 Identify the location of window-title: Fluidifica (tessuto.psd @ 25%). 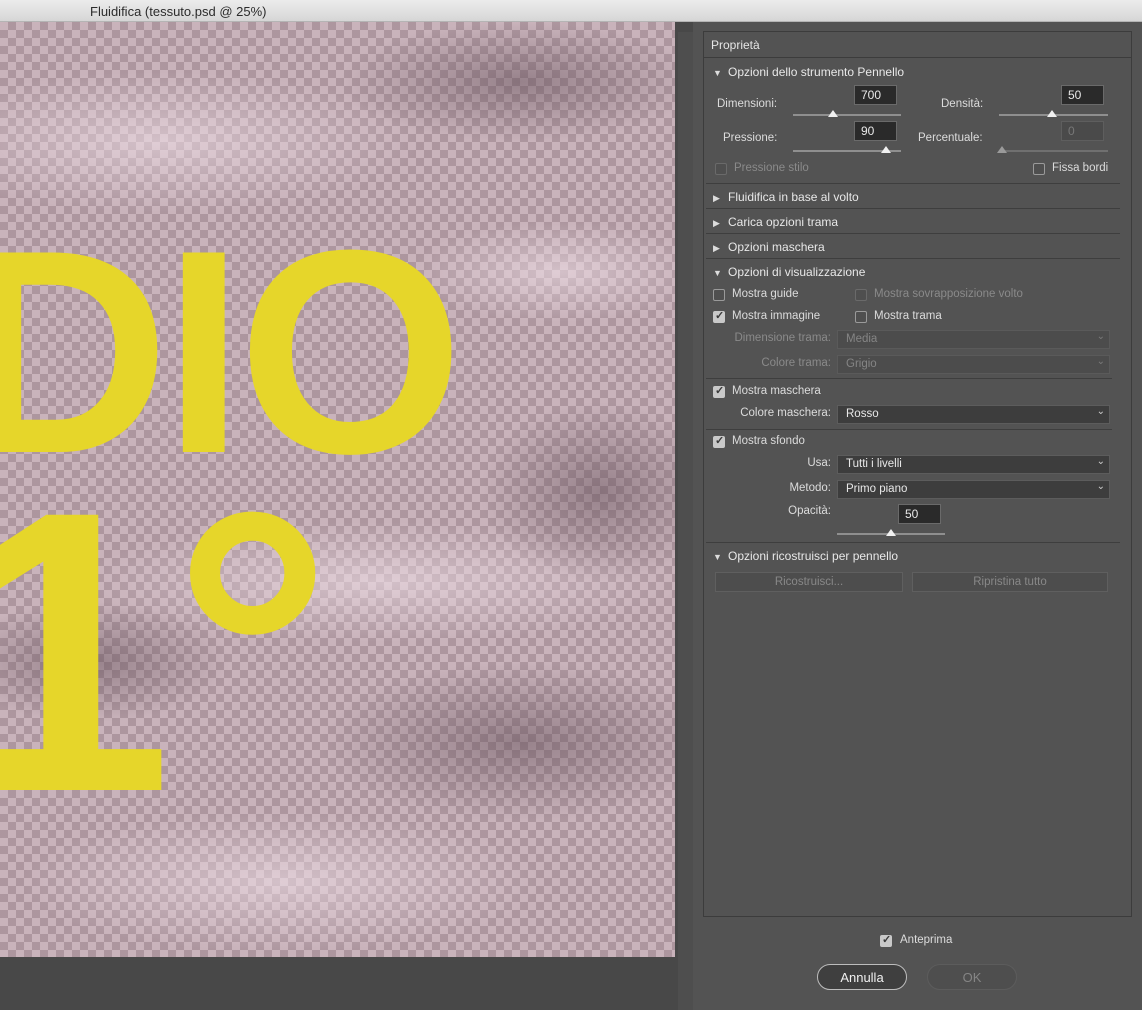
(178, 11).